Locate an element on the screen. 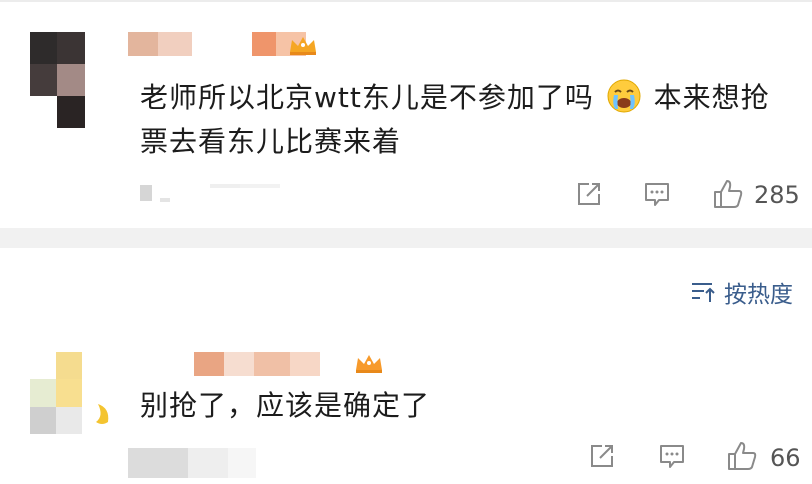 This screenshot has width=812, height=484. comment-text: 别抢了，应该是确定了 is located at coordinates (285, 406).